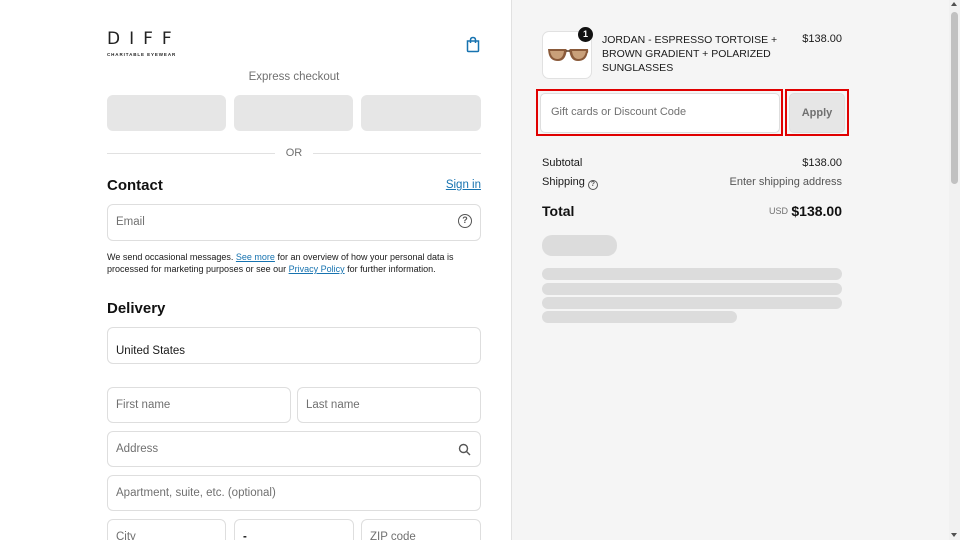 This screenshot has height=540, width=960. Describe the element at coordinates (199, 405) in the screenshot. I see `first-name-field: First name` at that location.